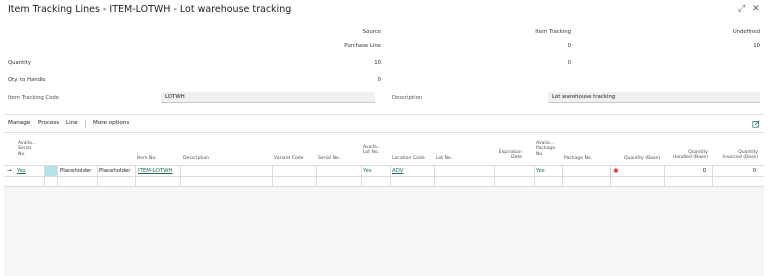 The width and height of the screenshot is (768, 276). I want to click on description-field: Lot warehouse tracking, so click(654, 97).